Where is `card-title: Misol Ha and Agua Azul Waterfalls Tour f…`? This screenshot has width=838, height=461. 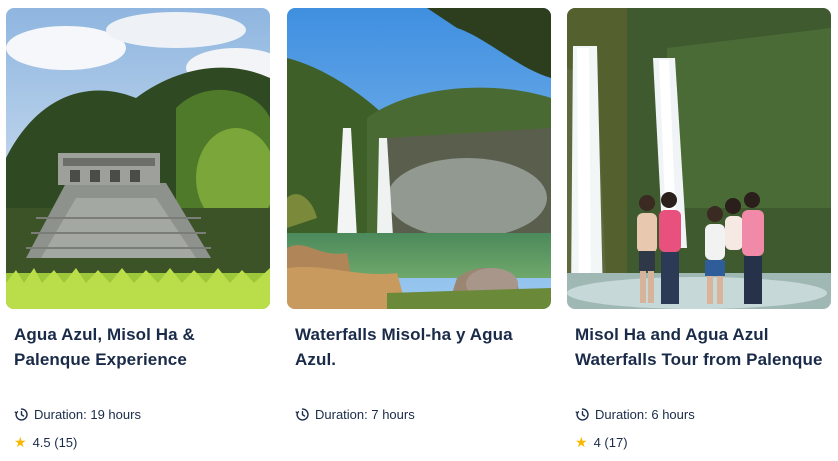 card-title: Misol Ha and Agua Azul Waterfalls Tour f… is located at coordinates (702, 347).